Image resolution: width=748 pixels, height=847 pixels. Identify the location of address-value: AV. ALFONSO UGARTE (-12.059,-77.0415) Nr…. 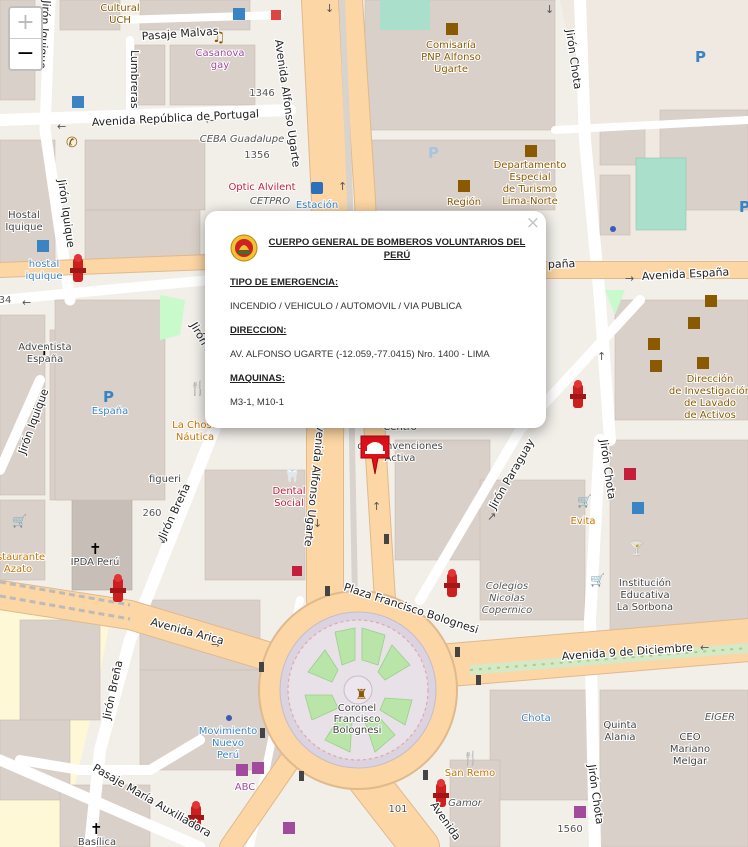
(360, 354).